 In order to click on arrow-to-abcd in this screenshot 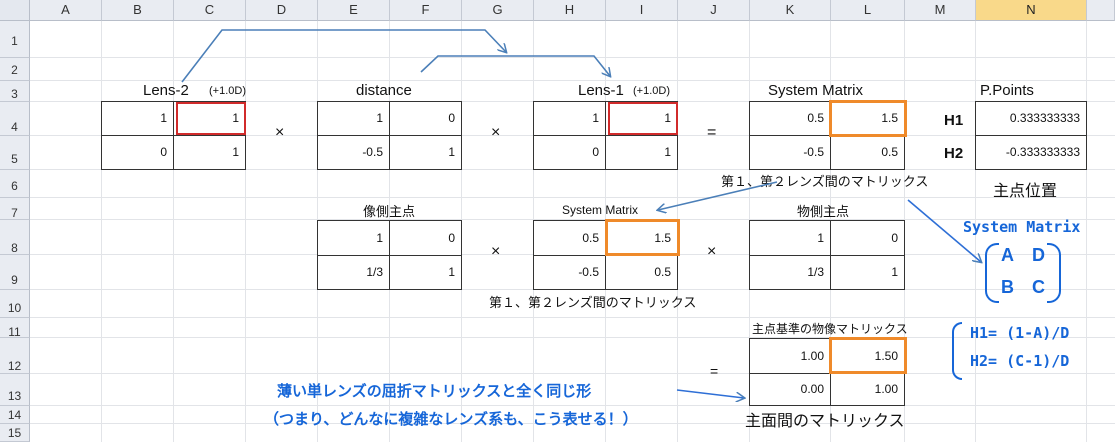, I will do `click(944, 230)`.